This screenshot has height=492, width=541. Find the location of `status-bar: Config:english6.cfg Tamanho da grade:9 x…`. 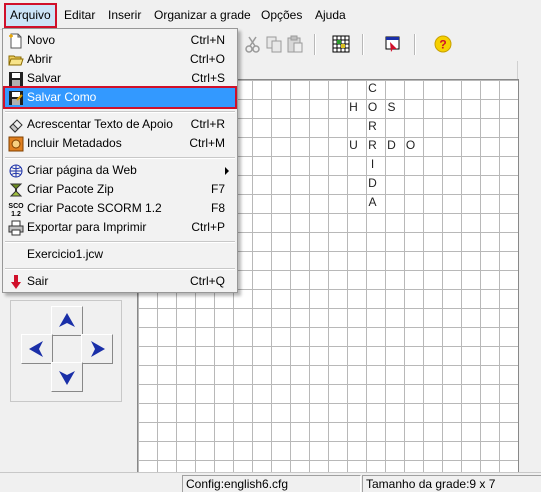

status-bar: Config:english6.cfg Tamanho da grade:9 x… is located at coordinates (270, 482).